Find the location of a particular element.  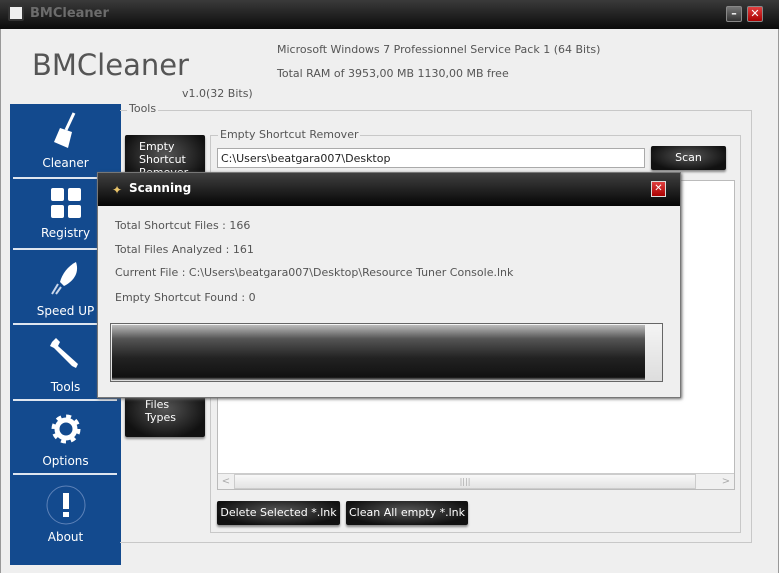

delete-selected-button: Delete Selected *.lnk is located at coordinates (278, 513).